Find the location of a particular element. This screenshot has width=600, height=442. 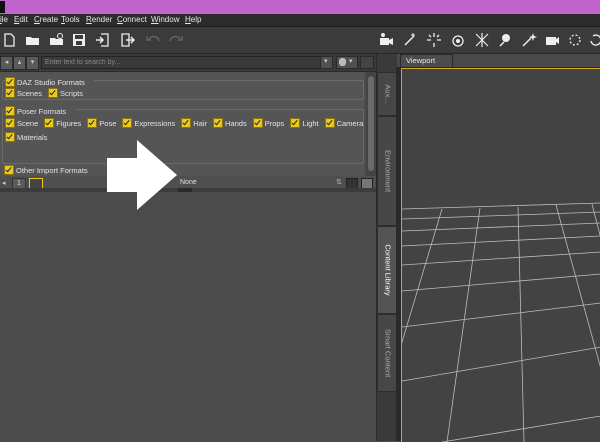

tab-smart-content-label: Smart Content is located at coordinates (387, 353).